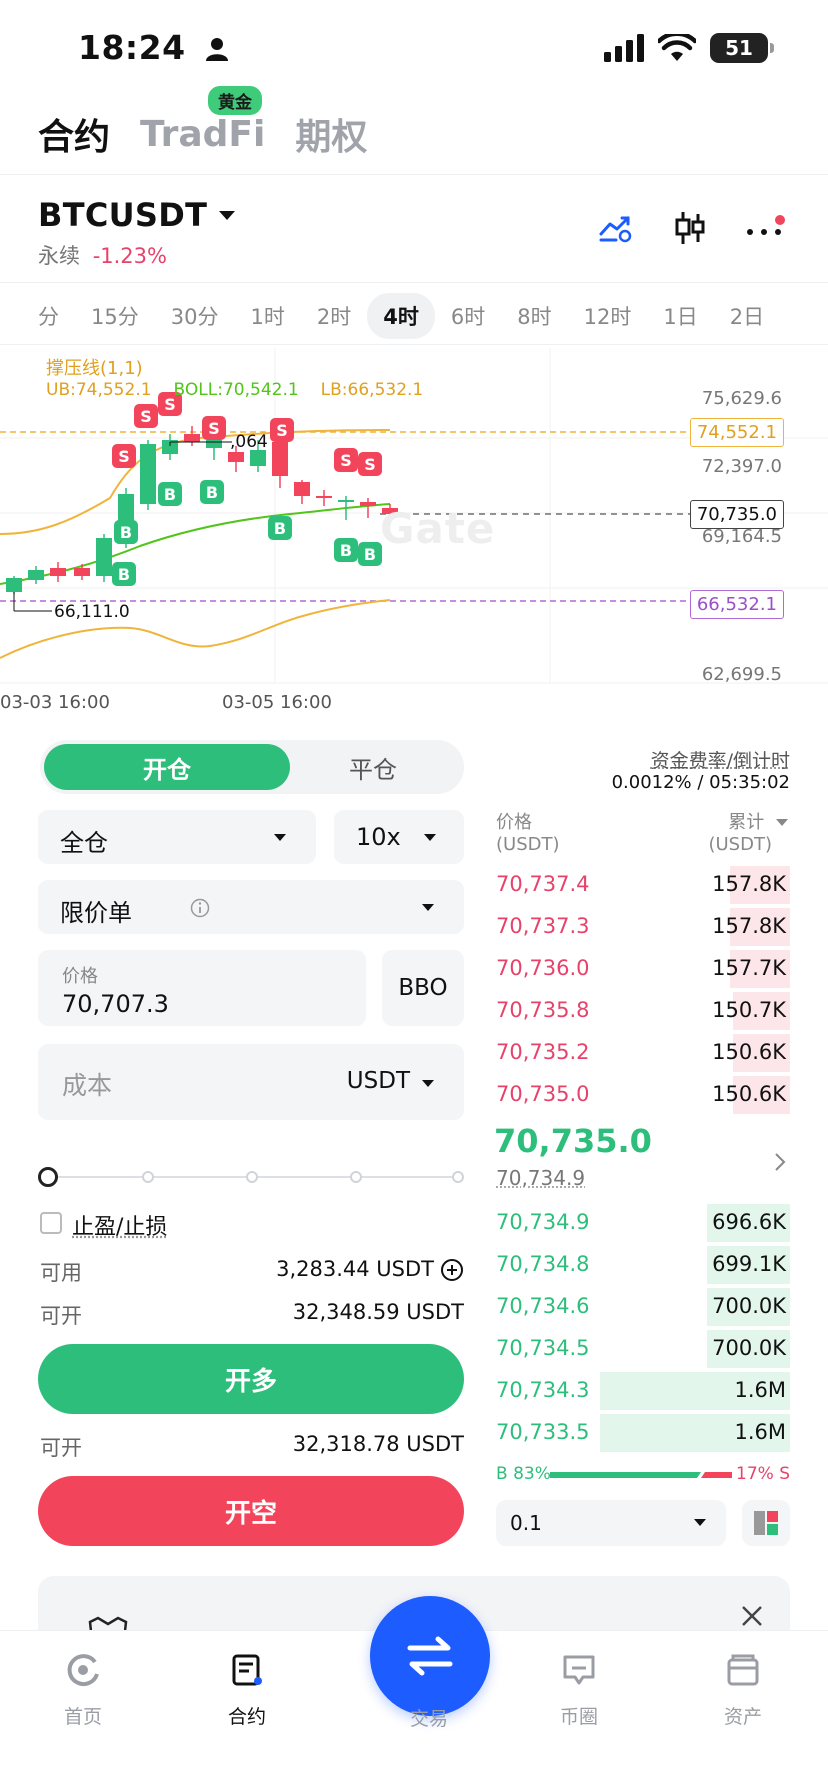 The width and height of the screenshot is (828, 1792). What do you see at coordinates (716, 1475) in the screenshot?
I see `sell-ratio-fill` at bounding box center [716, 1475].